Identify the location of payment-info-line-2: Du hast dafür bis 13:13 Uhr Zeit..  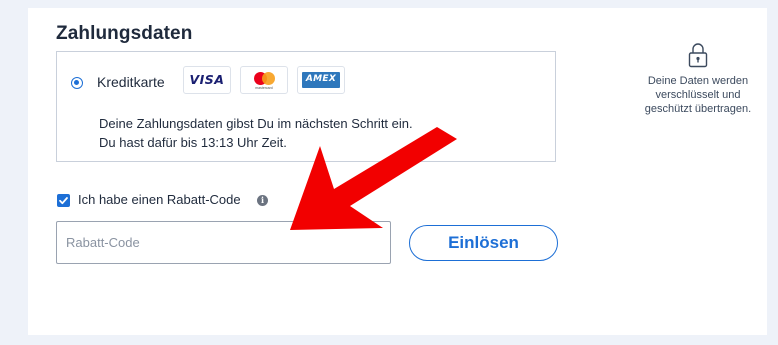
(193, 142).